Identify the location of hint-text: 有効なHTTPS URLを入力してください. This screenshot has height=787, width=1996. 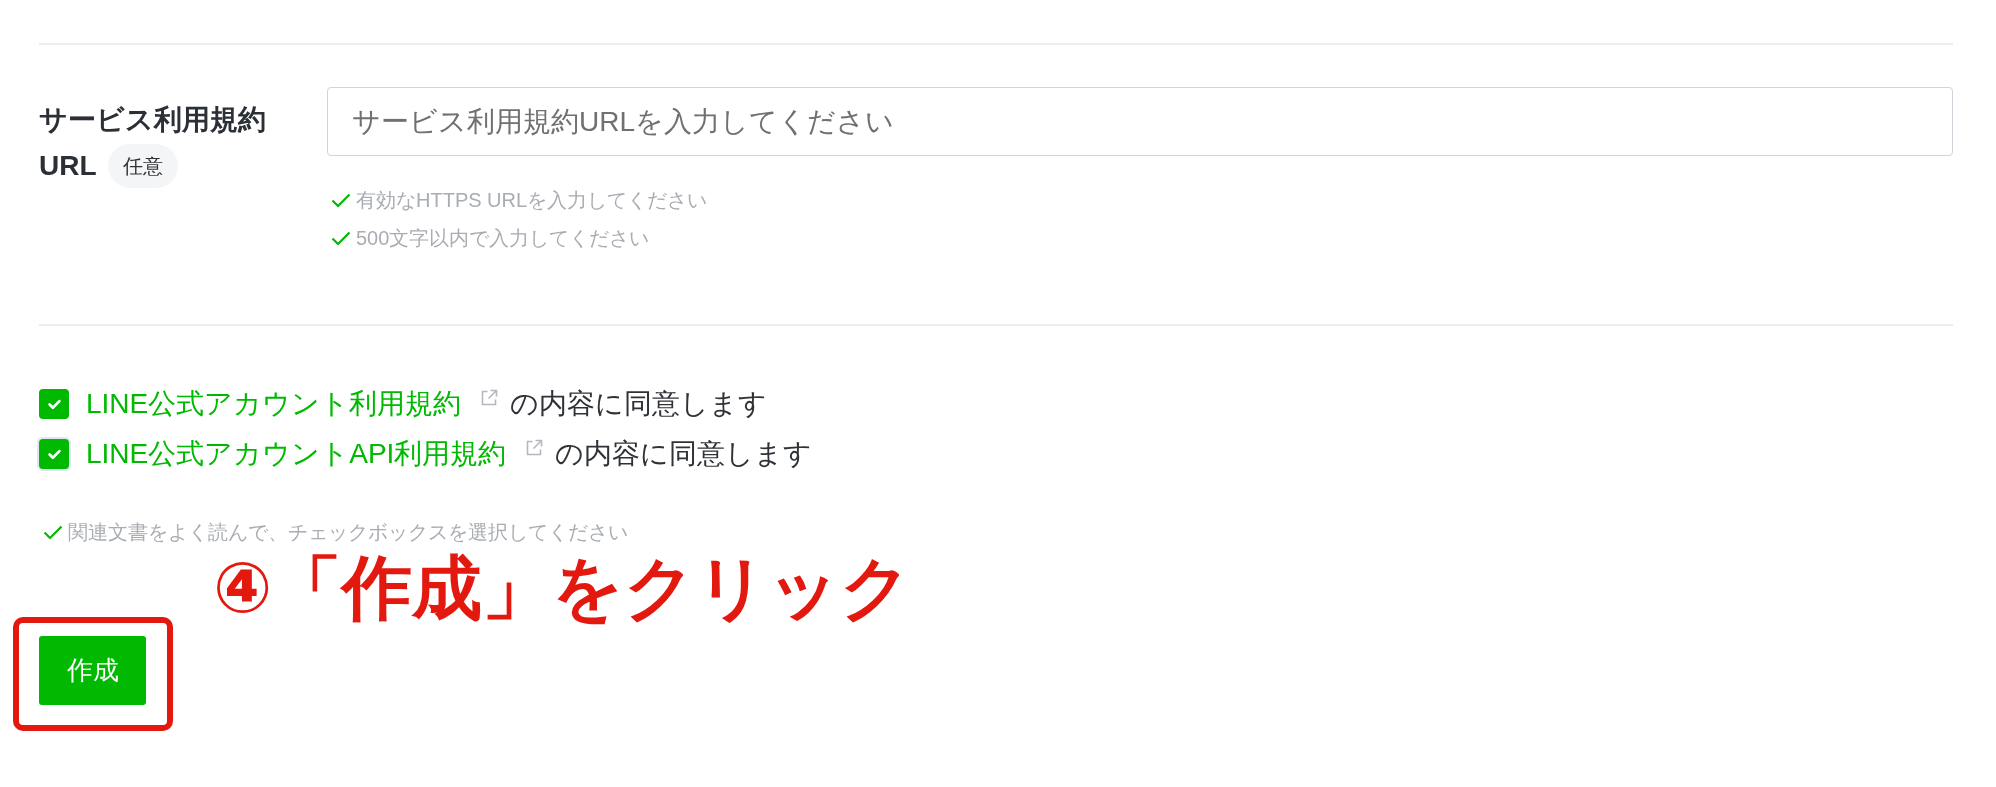
(532, 200).